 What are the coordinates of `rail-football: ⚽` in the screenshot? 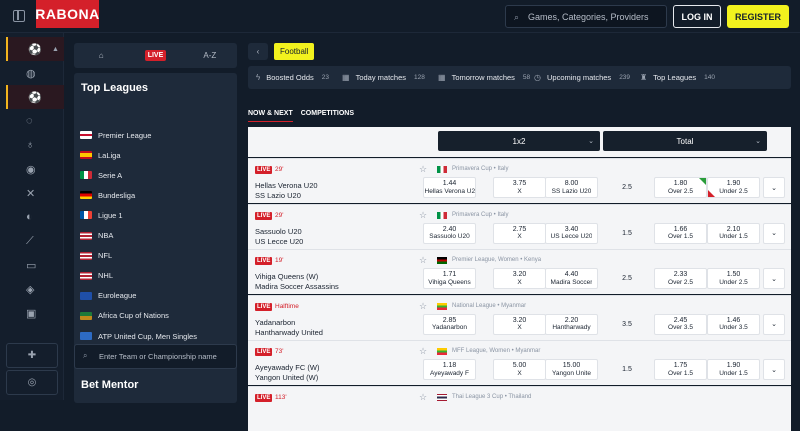 It's located at (35, 97).